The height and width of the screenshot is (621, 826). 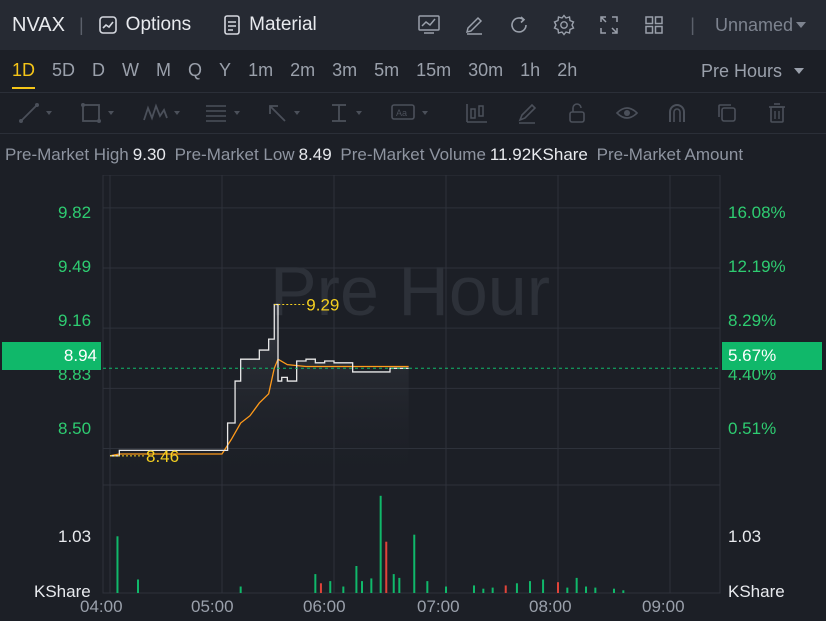 What do you see at coordinates (386, 71) in the screenshot?
I see `period-tab: 5m` at bounding box center [386, 71].